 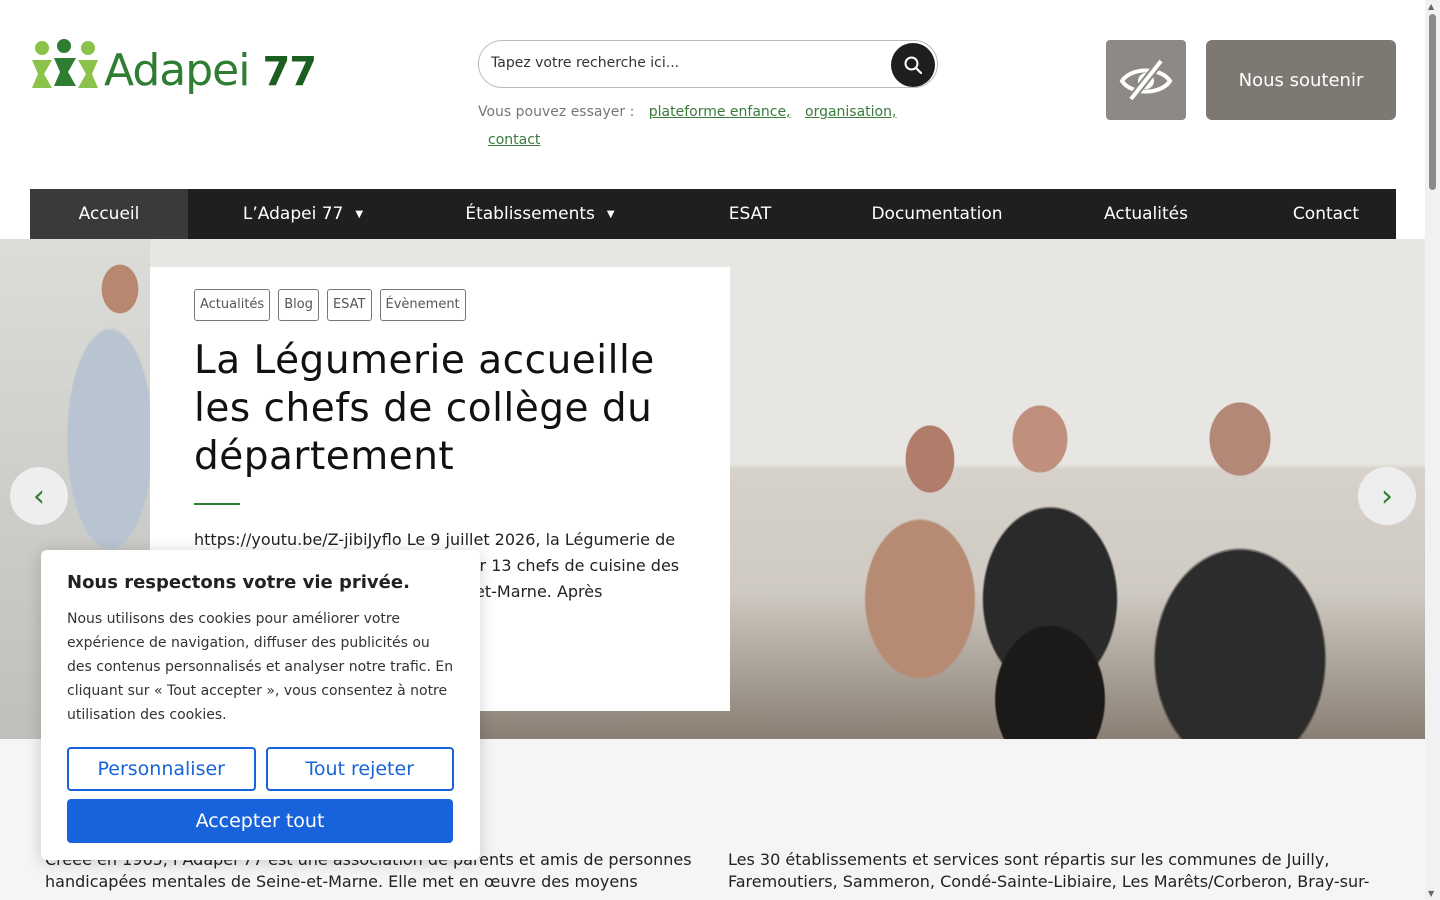 What do you see at coordinates (260, 769) in the screenshot?
I see `cookie-button-row: Personnaliser Tout rejeter` at bounding box center [260, 769].